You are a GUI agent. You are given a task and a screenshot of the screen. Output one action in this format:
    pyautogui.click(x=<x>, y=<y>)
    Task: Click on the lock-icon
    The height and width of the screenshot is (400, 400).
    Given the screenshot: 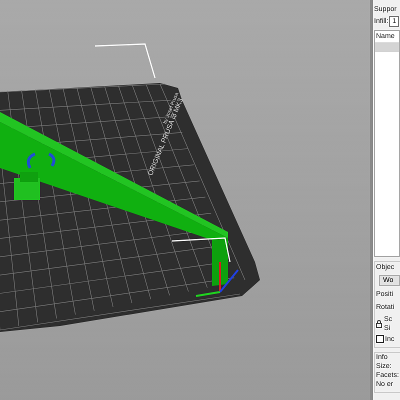 What is the action you would take?
    pyautogui.click(x=379, y=324)
    